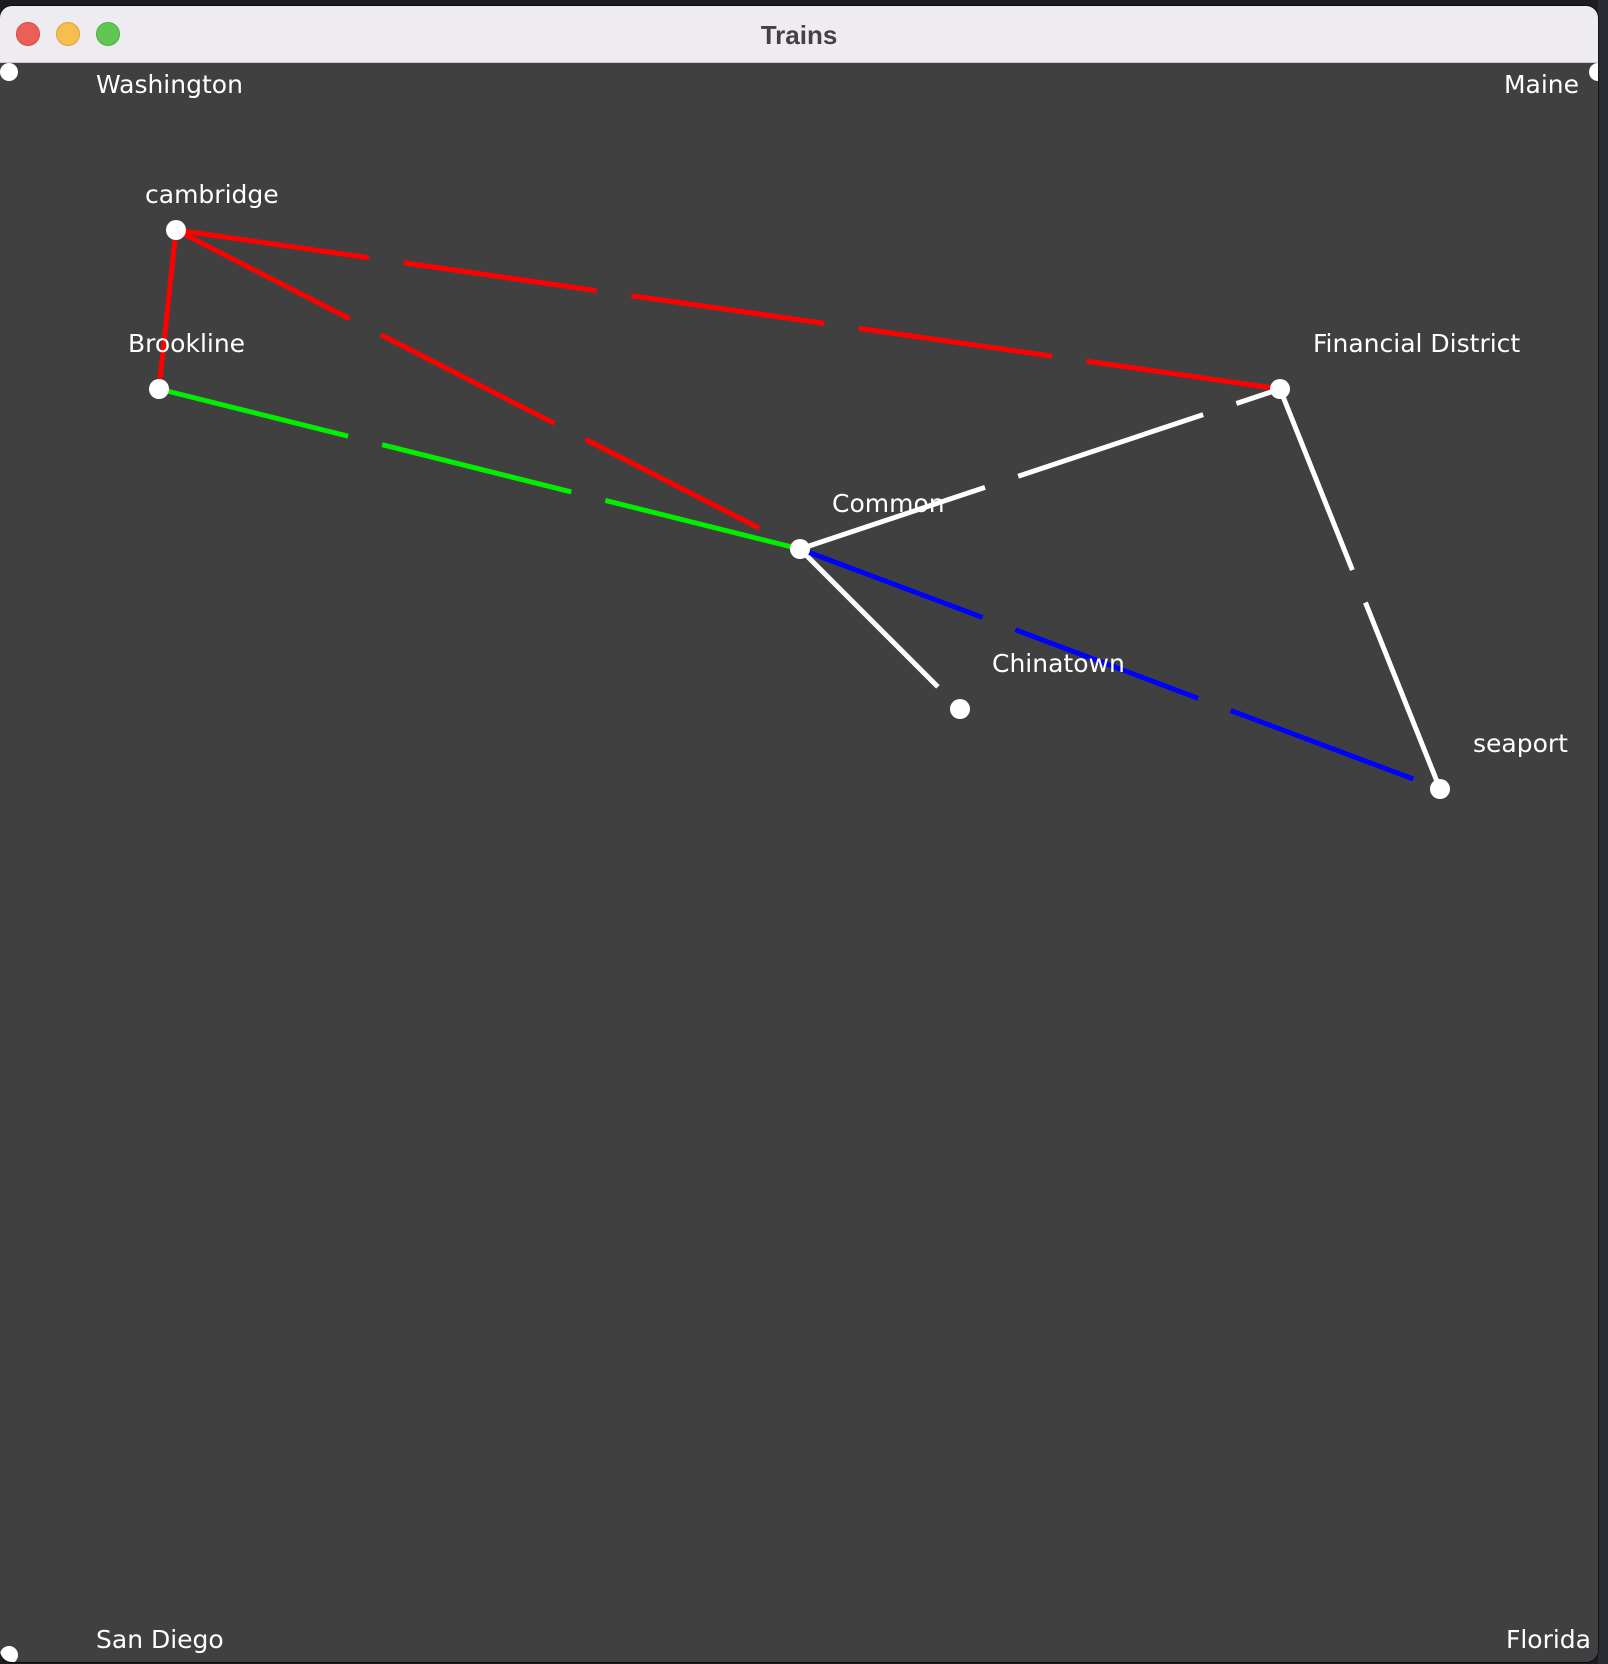  What do you see at coordinates (1520, 743) in the screenshot?
I see `station-label-seaport: seaport` at bounding box center [1520, 743].